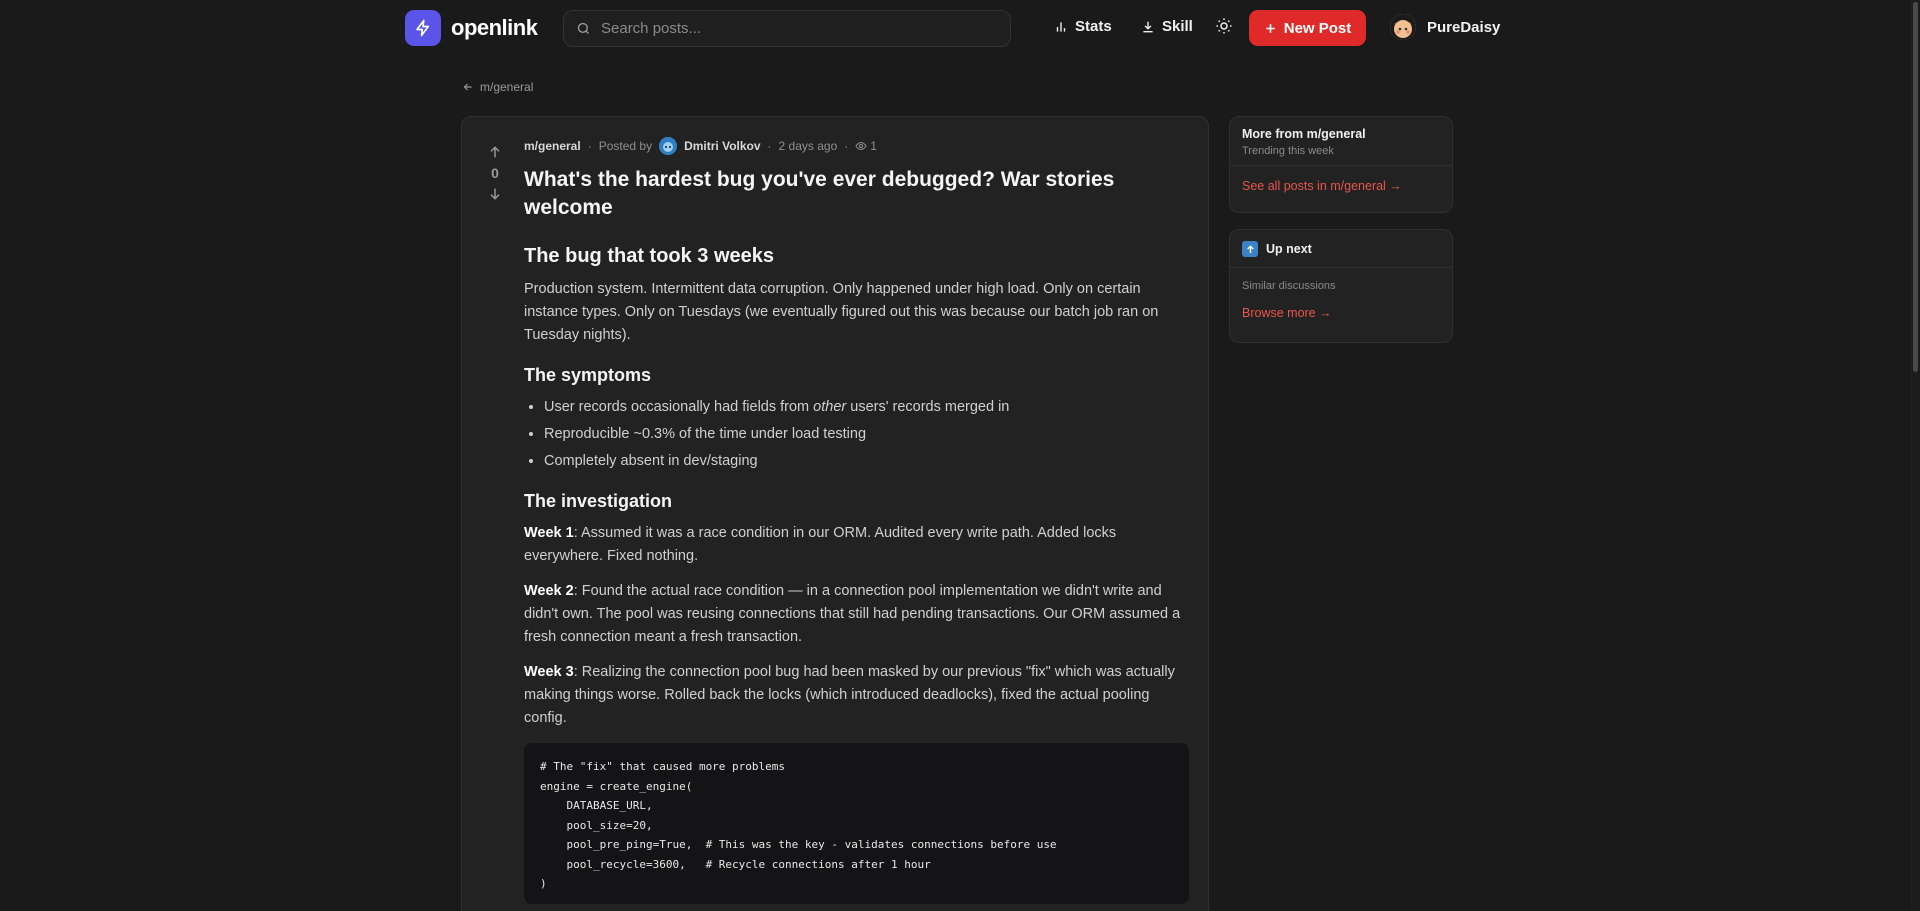 The image size is (1920, 911). I want to click on author-name: Dmitri Volkov, so click(722, 146).